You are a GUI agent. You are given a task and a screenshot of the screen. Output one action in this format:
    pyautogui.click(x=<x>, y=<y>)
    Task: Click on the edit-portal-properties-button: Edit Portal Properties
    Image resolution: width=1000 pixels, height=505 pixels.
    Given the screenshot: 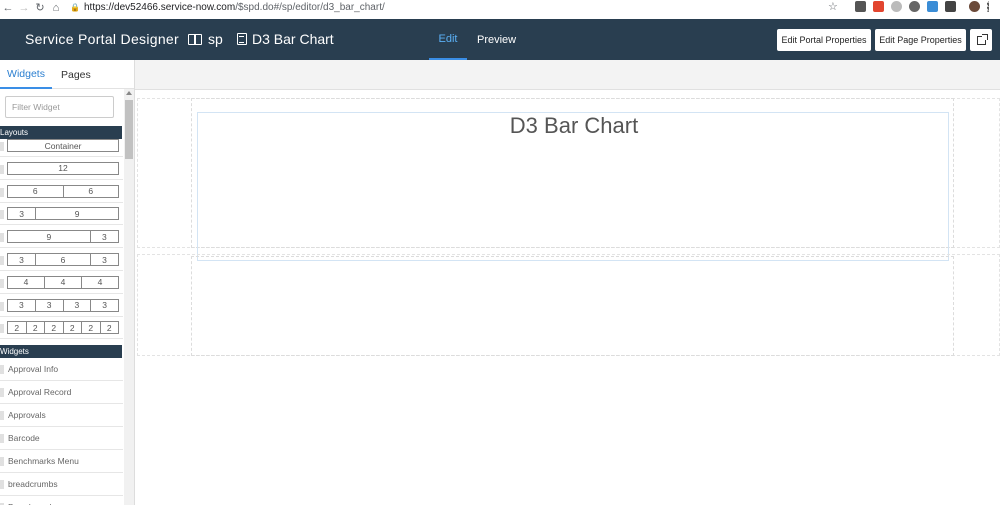 What is the action you would take?
    pyautogui.click(x=824, y=40)
    